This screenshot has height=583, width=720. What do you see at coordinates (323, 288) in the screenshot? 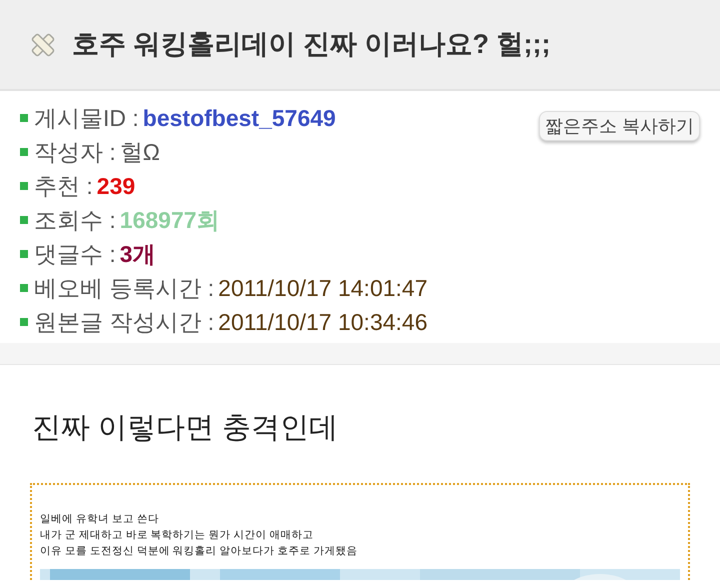
I see `info-value: 2011/10/17 14:01:47` at bounding box center [323, 288].